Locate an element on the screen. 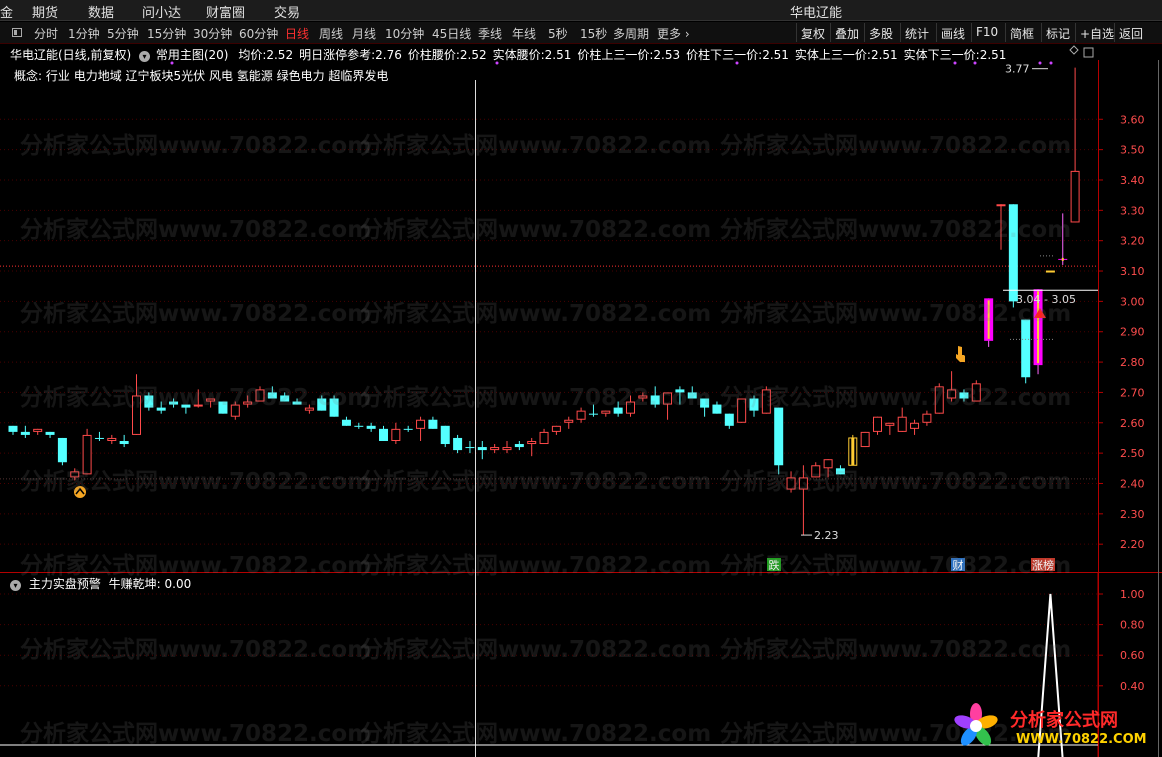 The height and width of the screenshot is (757, 1162). period-10min: 10分钟 is located at coordinates (404, 33).